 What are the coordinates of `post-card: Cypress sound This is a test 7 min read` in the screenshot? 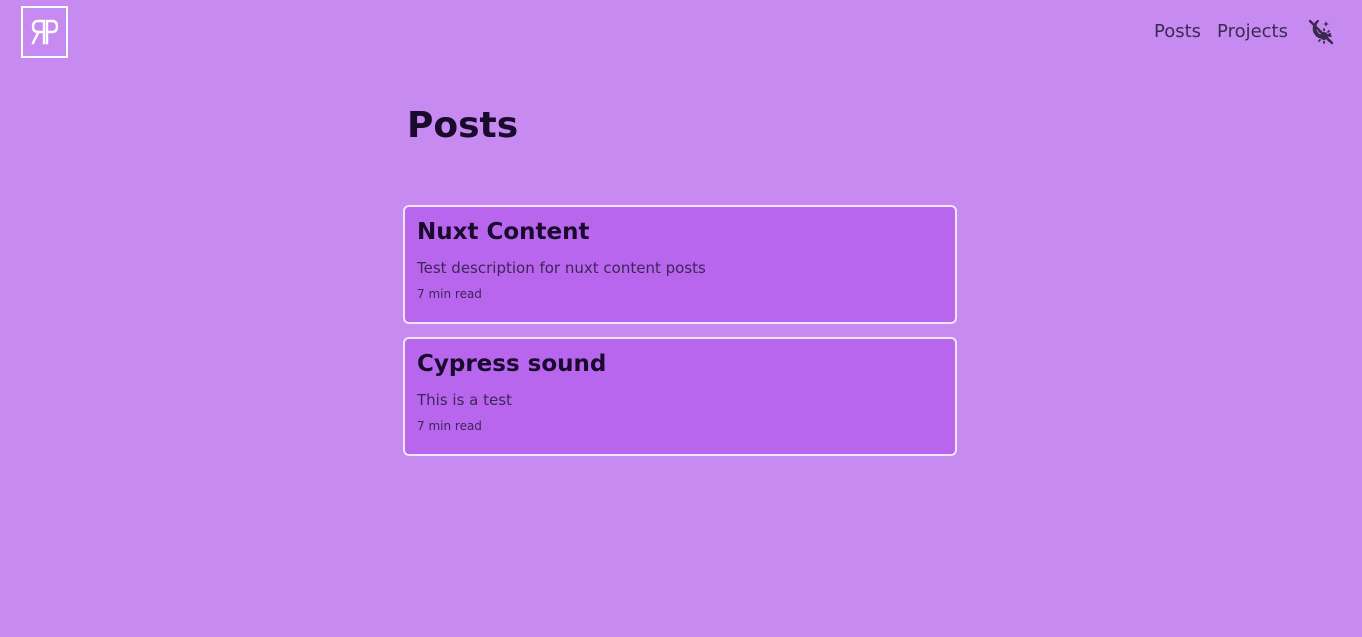 It's located at (680, 396).